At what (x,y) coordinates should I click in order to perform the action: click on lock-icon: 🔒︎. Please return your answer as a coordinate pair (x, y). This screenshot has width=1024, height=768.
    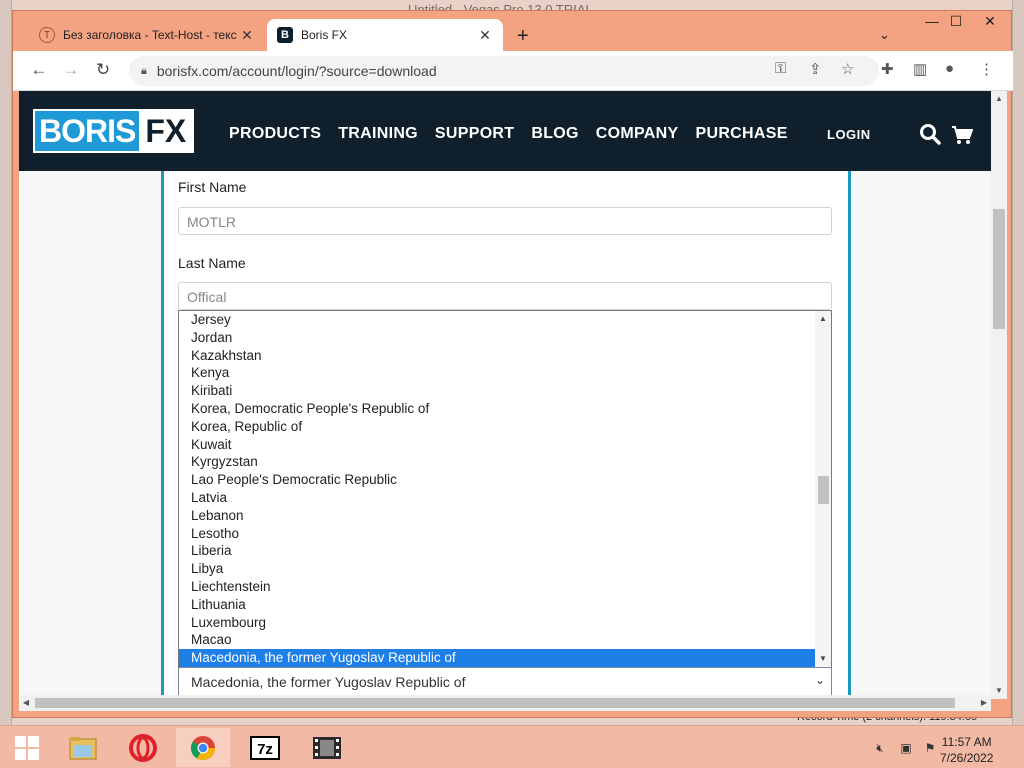
    Looking at the image, I should click on (144, 70).